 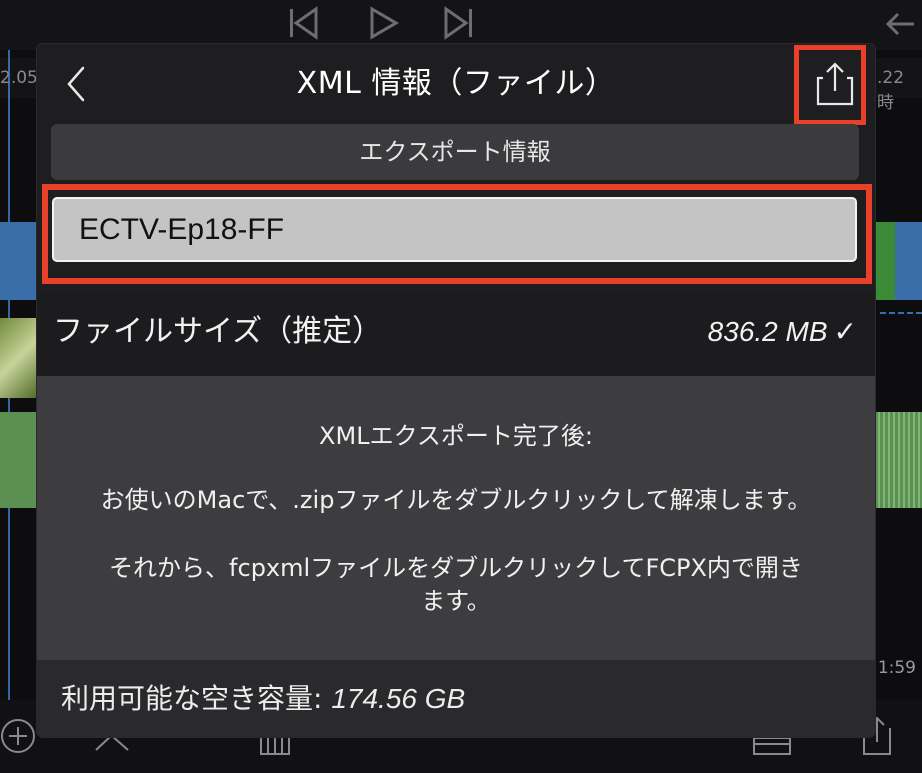 I want to click on free-space-value: 174.56 GB, so click(x=398, y=698).